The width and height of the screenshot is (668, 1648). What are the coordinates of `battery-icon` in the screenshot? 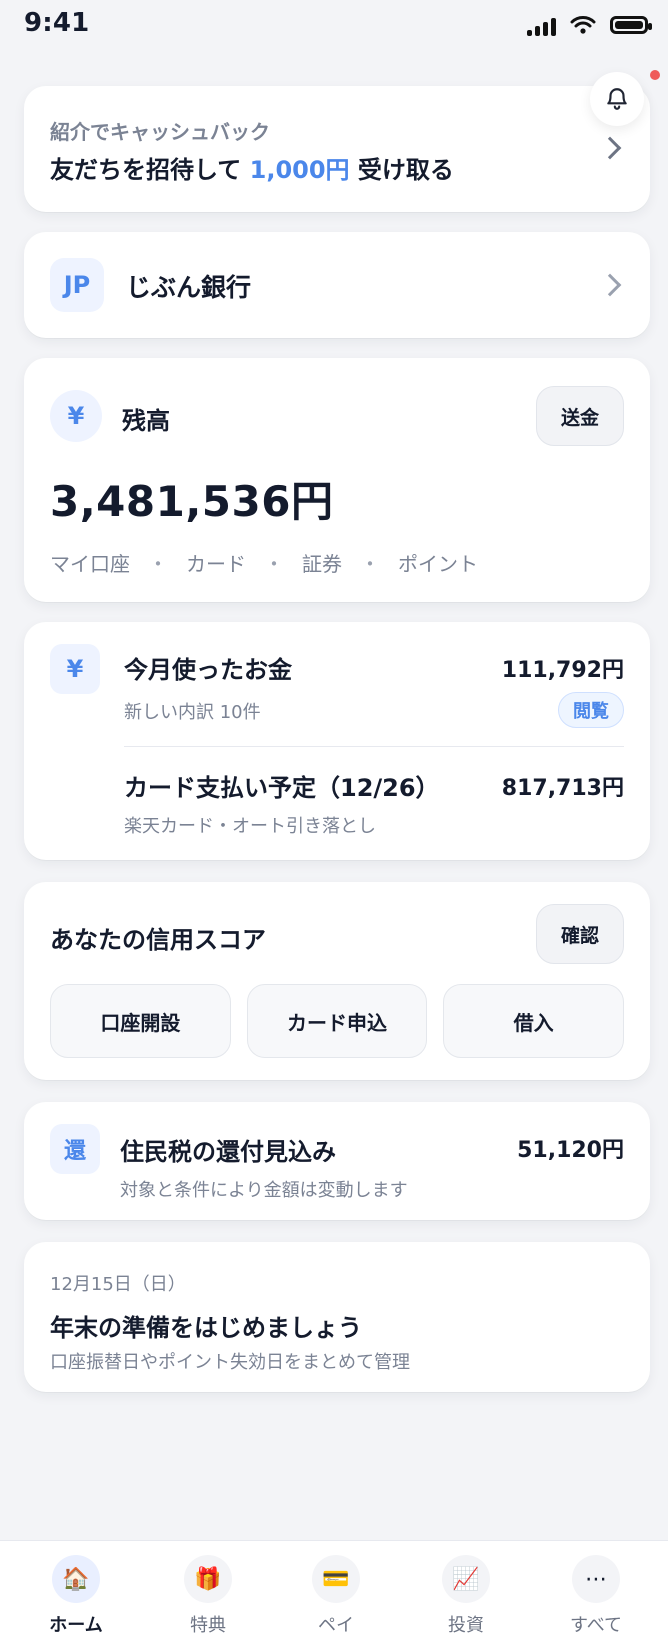 It's located at (631, 25).